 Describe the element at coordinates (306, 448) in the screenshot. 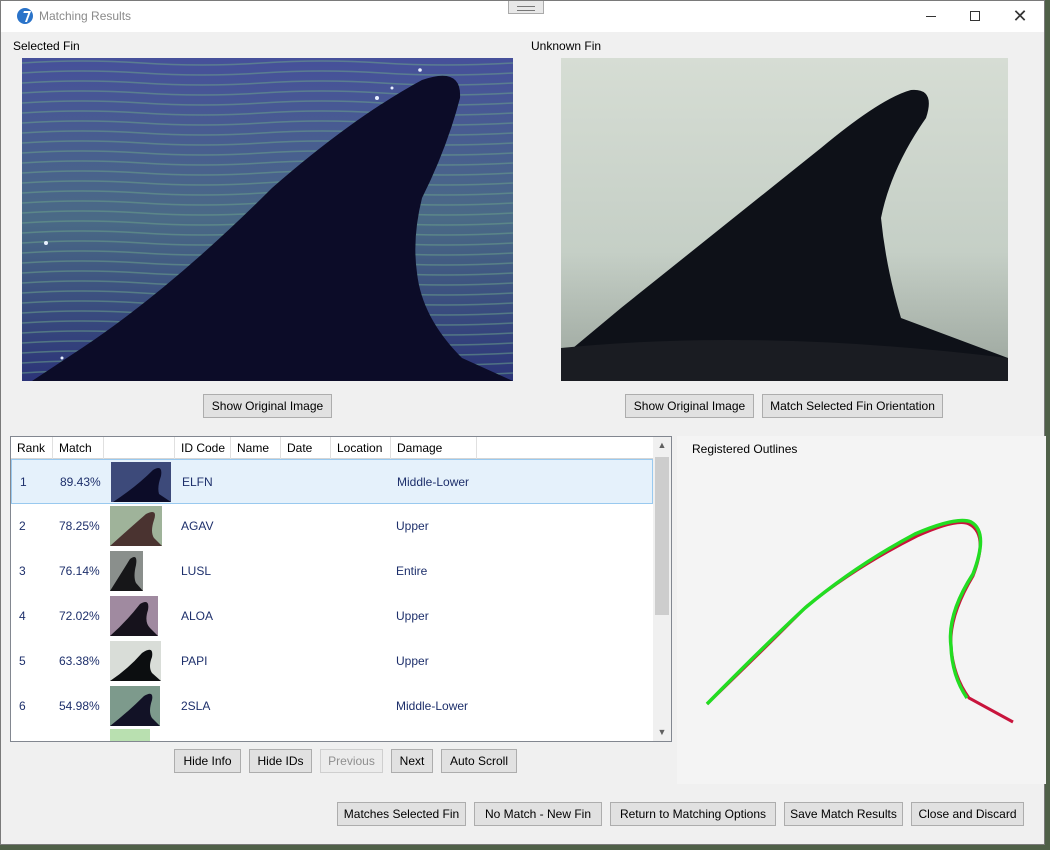

I see `column-header-date: Date` at that location.